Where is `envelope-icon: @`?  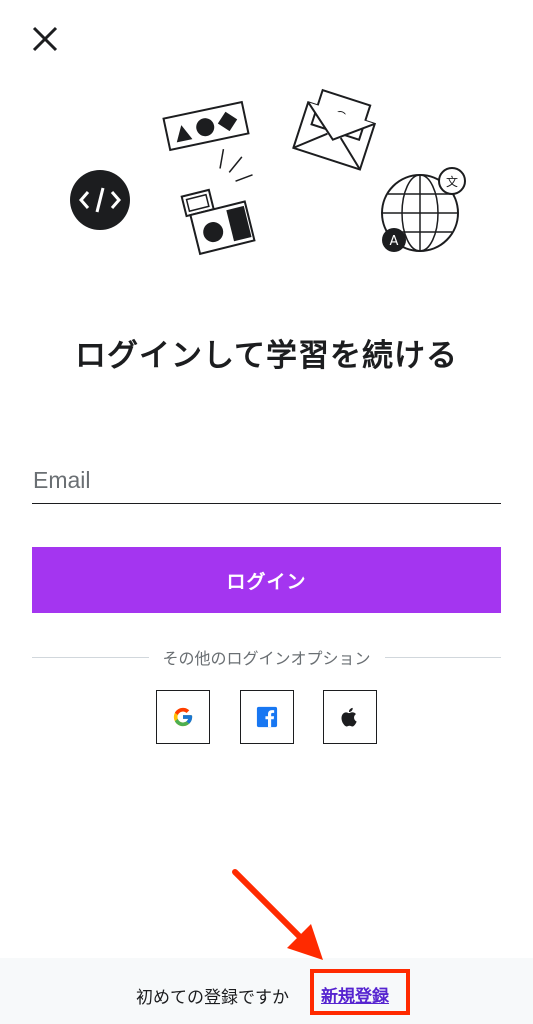 envelope-icon: @ is located at coordinates (334, 129).